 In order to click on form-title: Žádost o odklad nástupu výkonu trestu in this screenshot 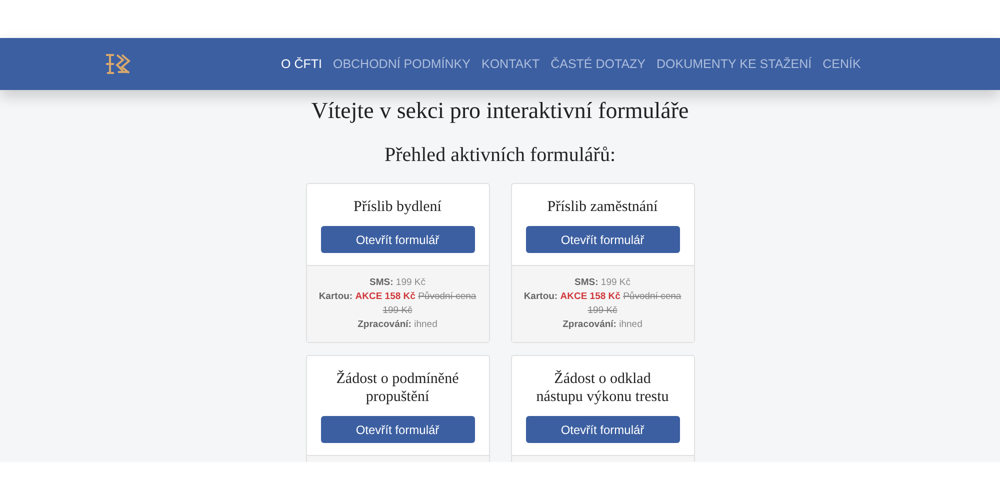, I will do `click(602, 388)`.